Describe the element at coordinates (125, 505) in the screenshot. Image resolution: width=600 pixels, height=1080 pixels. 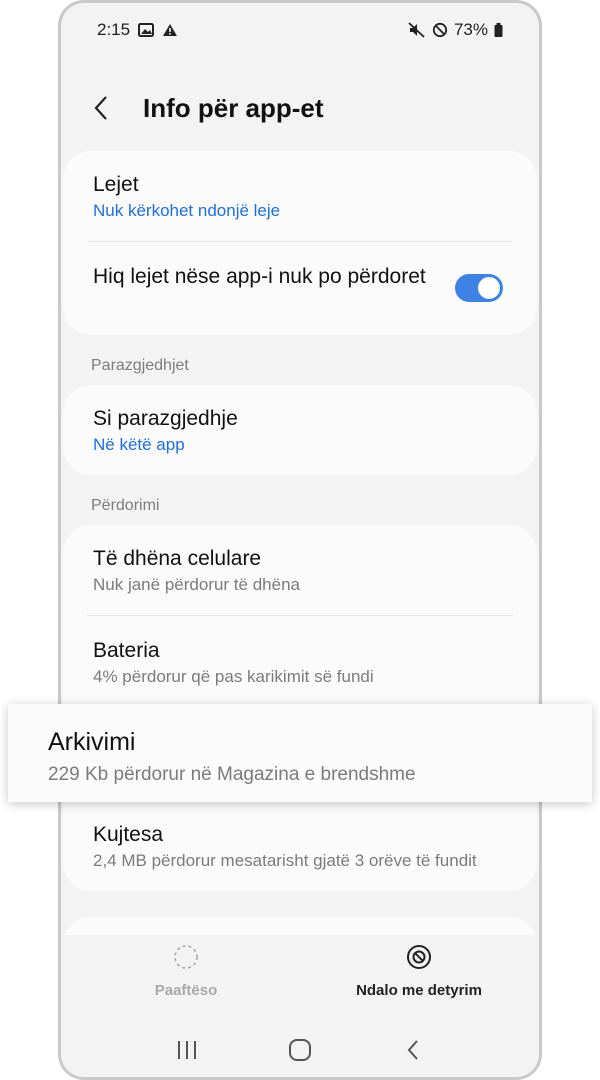
I see `section-label-usage: Përdorimi` at that location.